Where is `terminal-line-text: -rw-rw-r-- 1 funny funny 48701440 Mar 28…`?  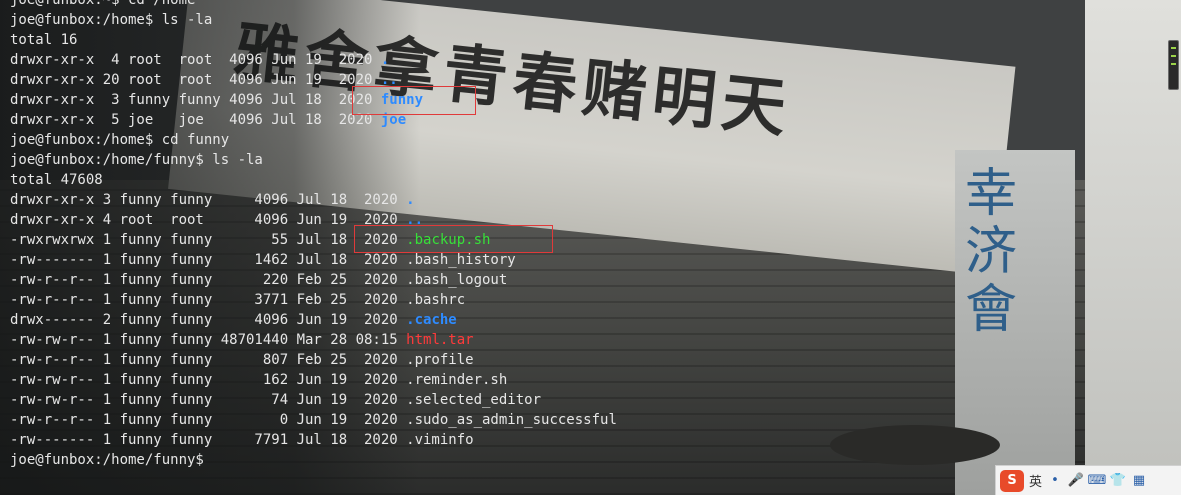 terminal-line-text: -rw-rw-r-- 1 funny funny 48701440 Mar 28… is located at coordinates (208, 340).